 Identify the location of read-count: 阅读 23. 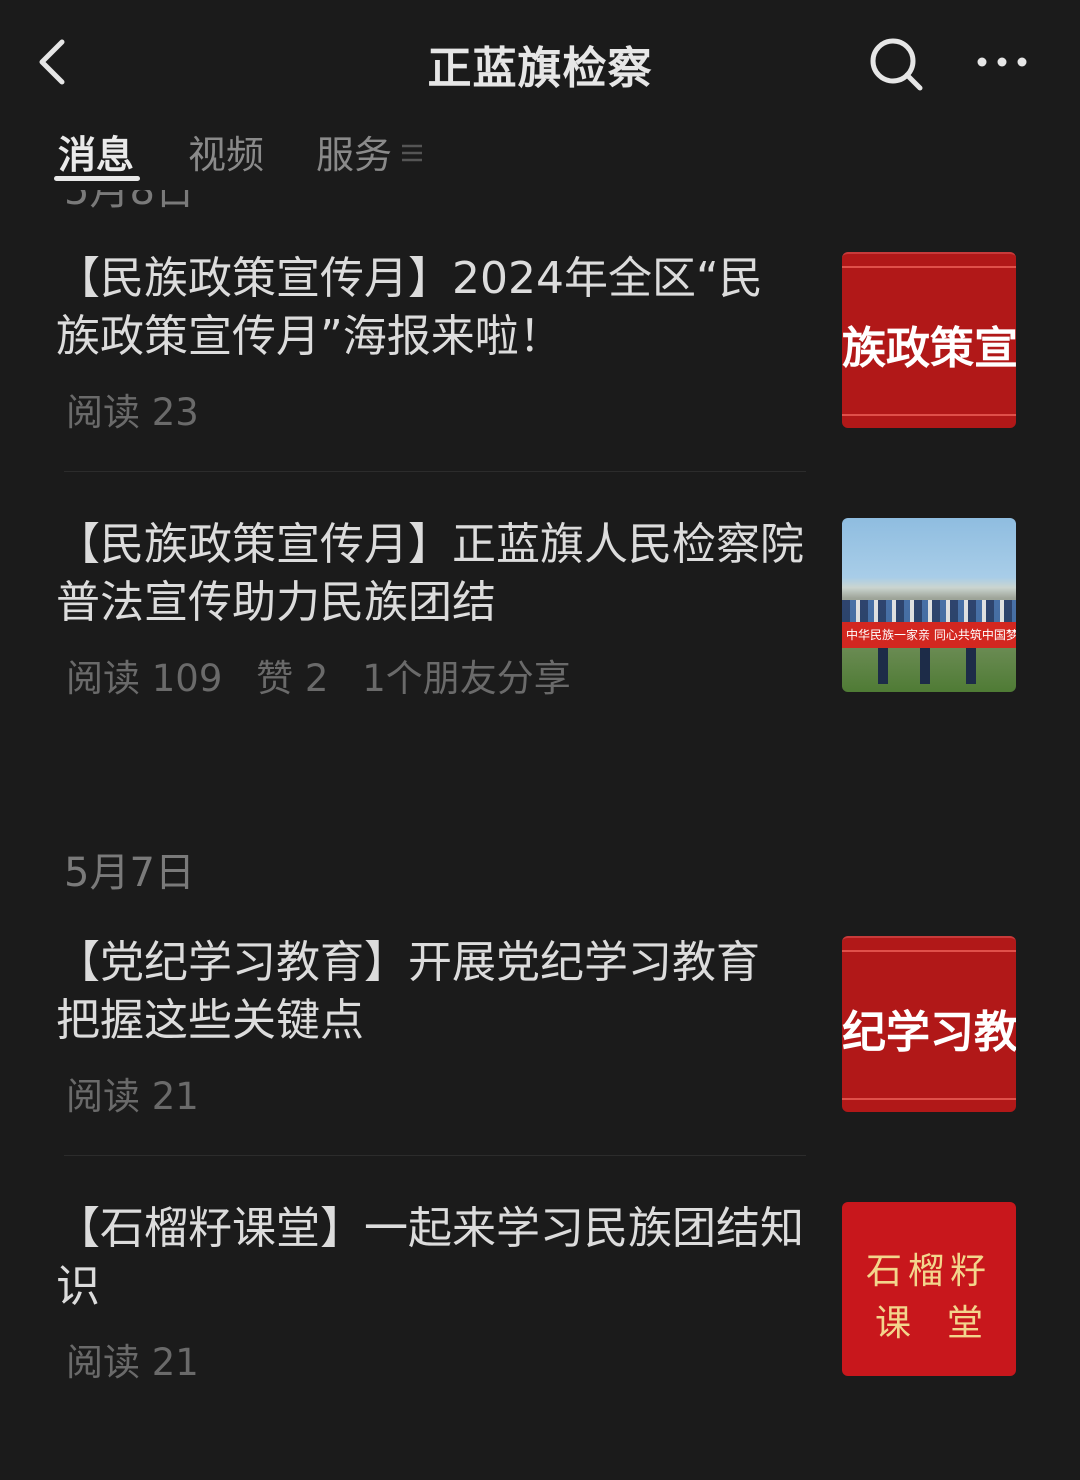
(132, 412).